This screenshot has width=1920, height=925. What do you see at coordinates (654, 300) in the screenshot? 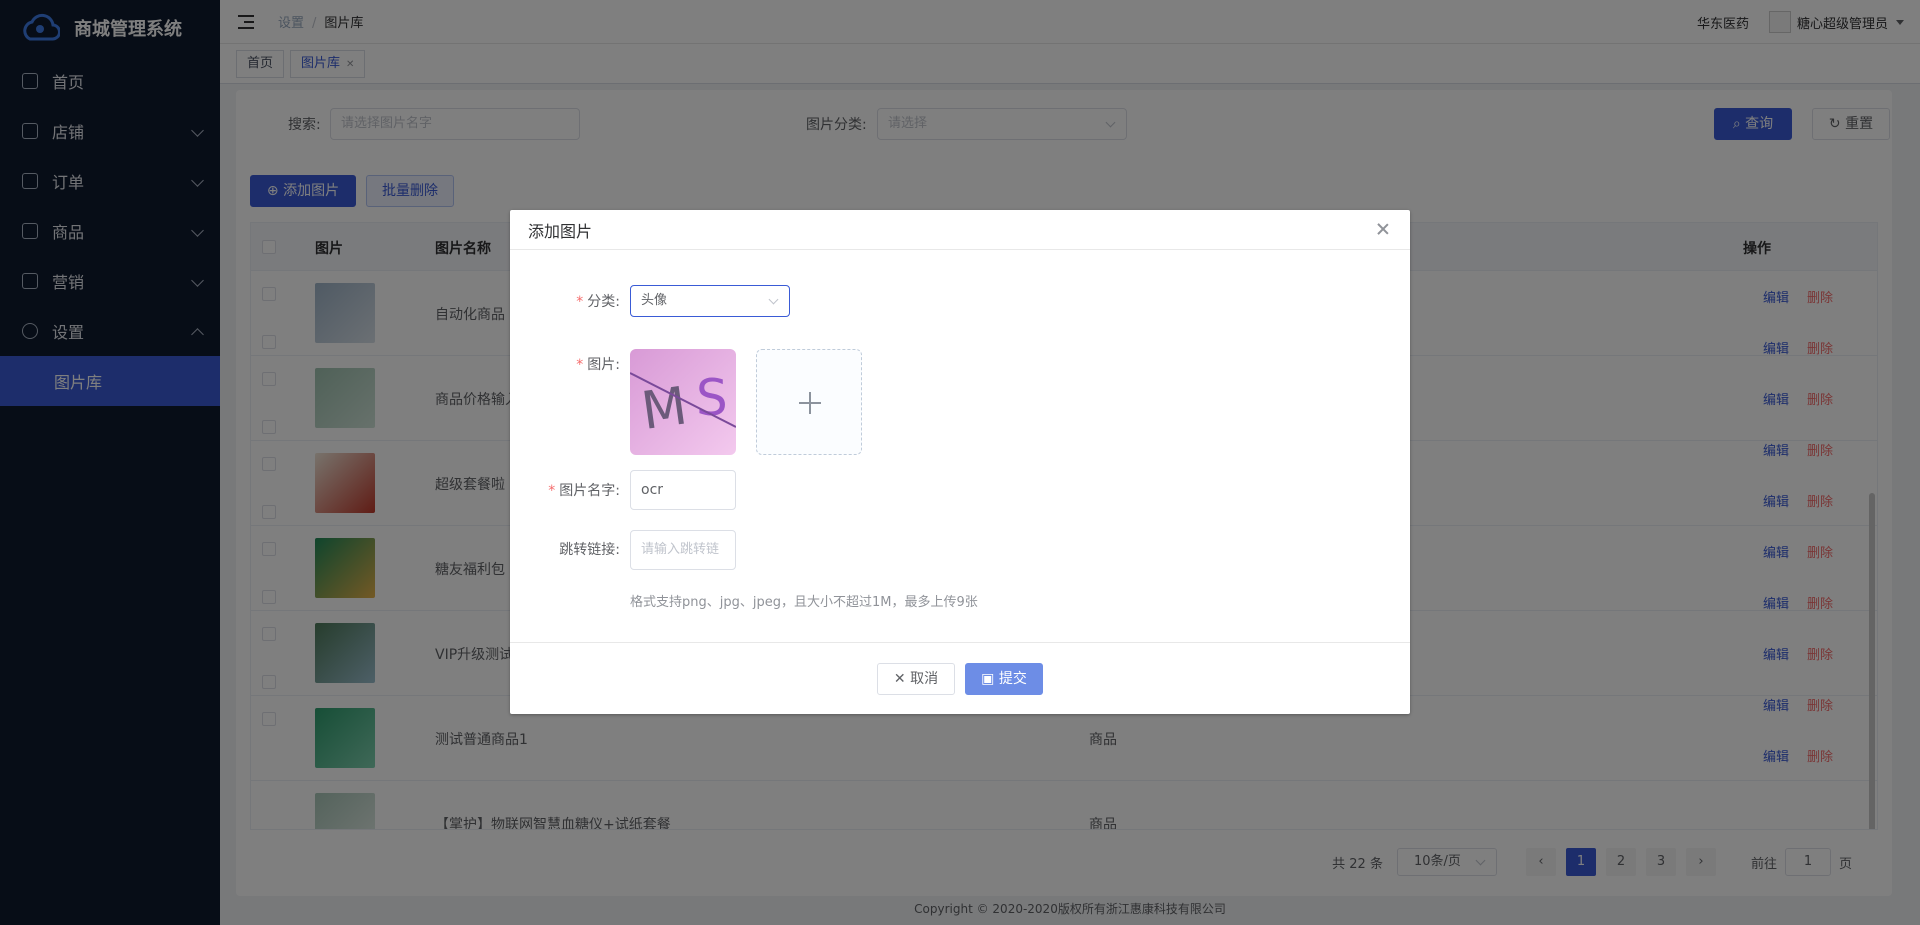
I see `category-value: 头像` at bounding box center [654, 300].